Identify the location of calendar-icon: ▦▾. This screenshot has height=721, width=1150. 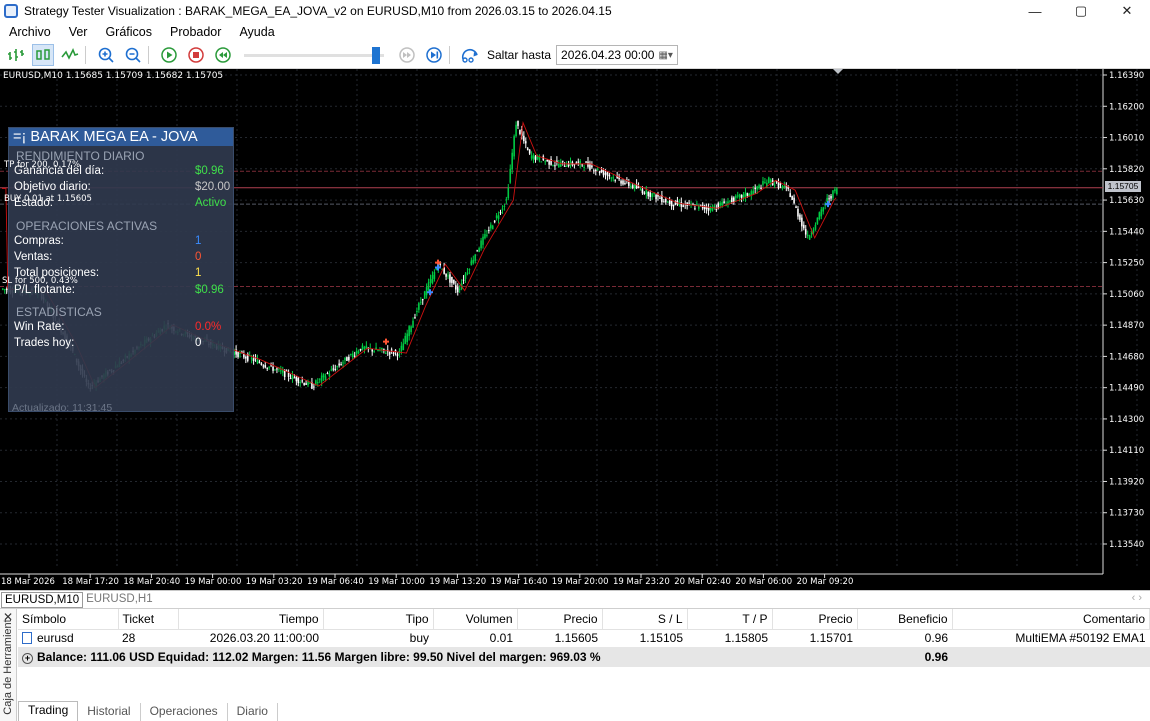
(665, 55).